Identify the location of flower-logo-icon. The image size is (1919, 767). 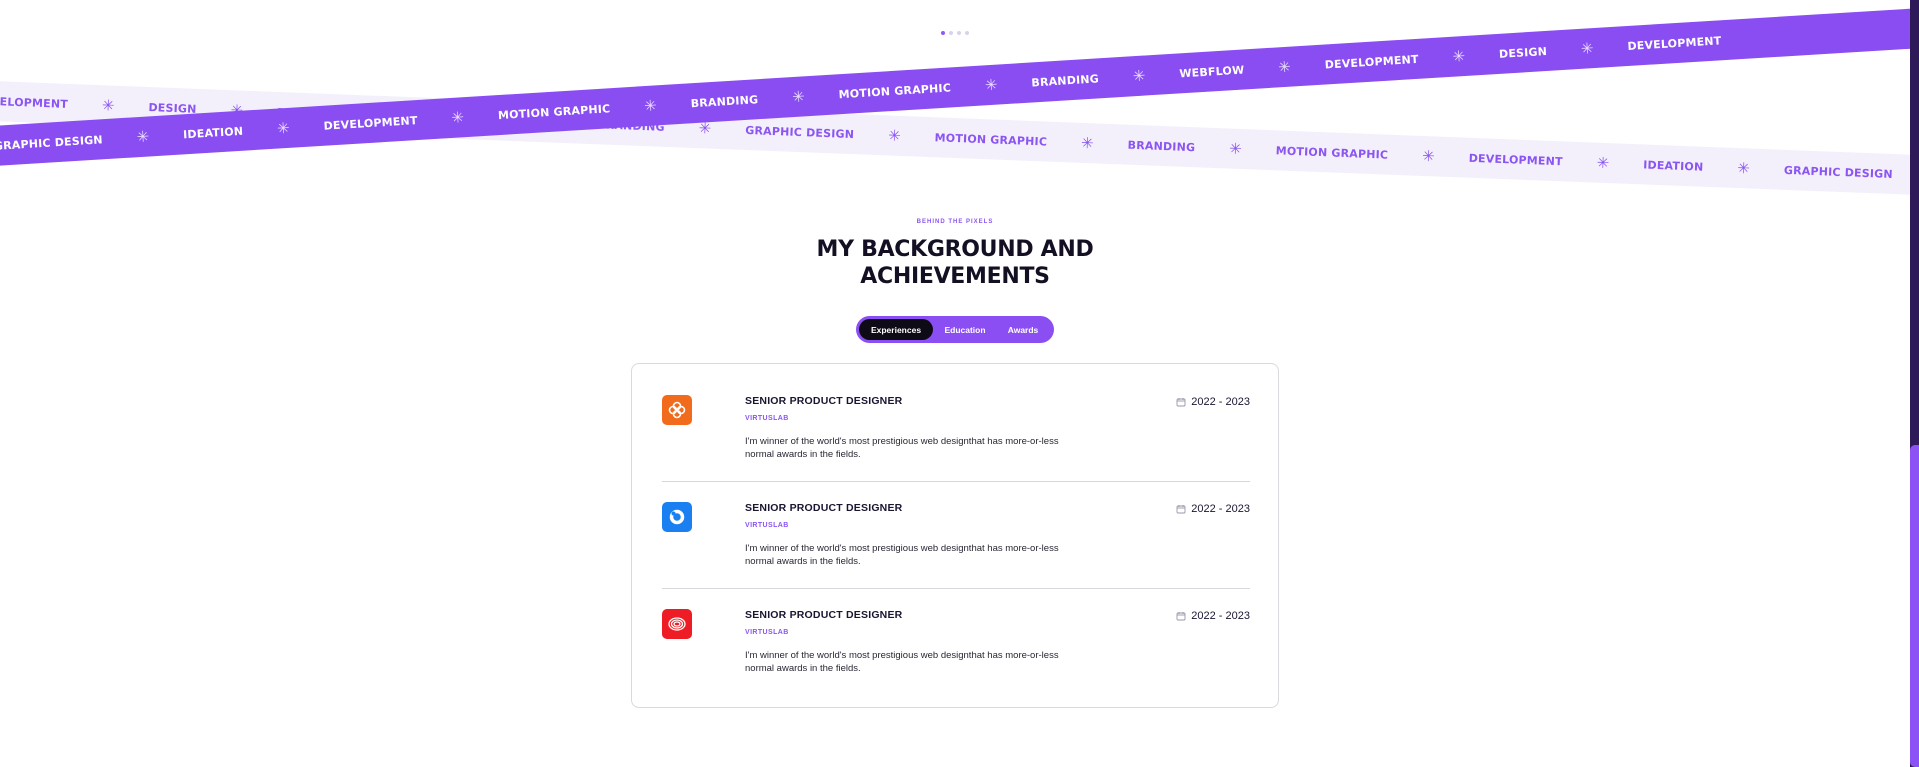
(677, 410).